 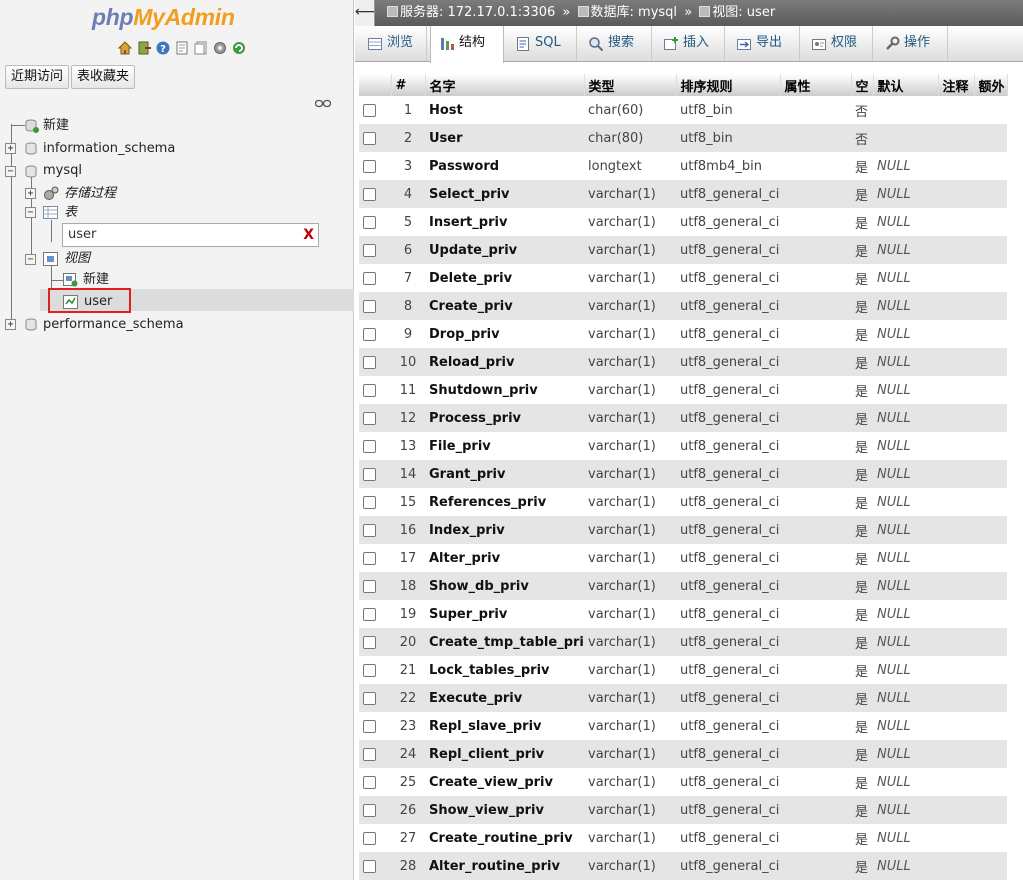 I want to click on favorite-tables-button: 表收藏夹, so click(x=103, y=77).